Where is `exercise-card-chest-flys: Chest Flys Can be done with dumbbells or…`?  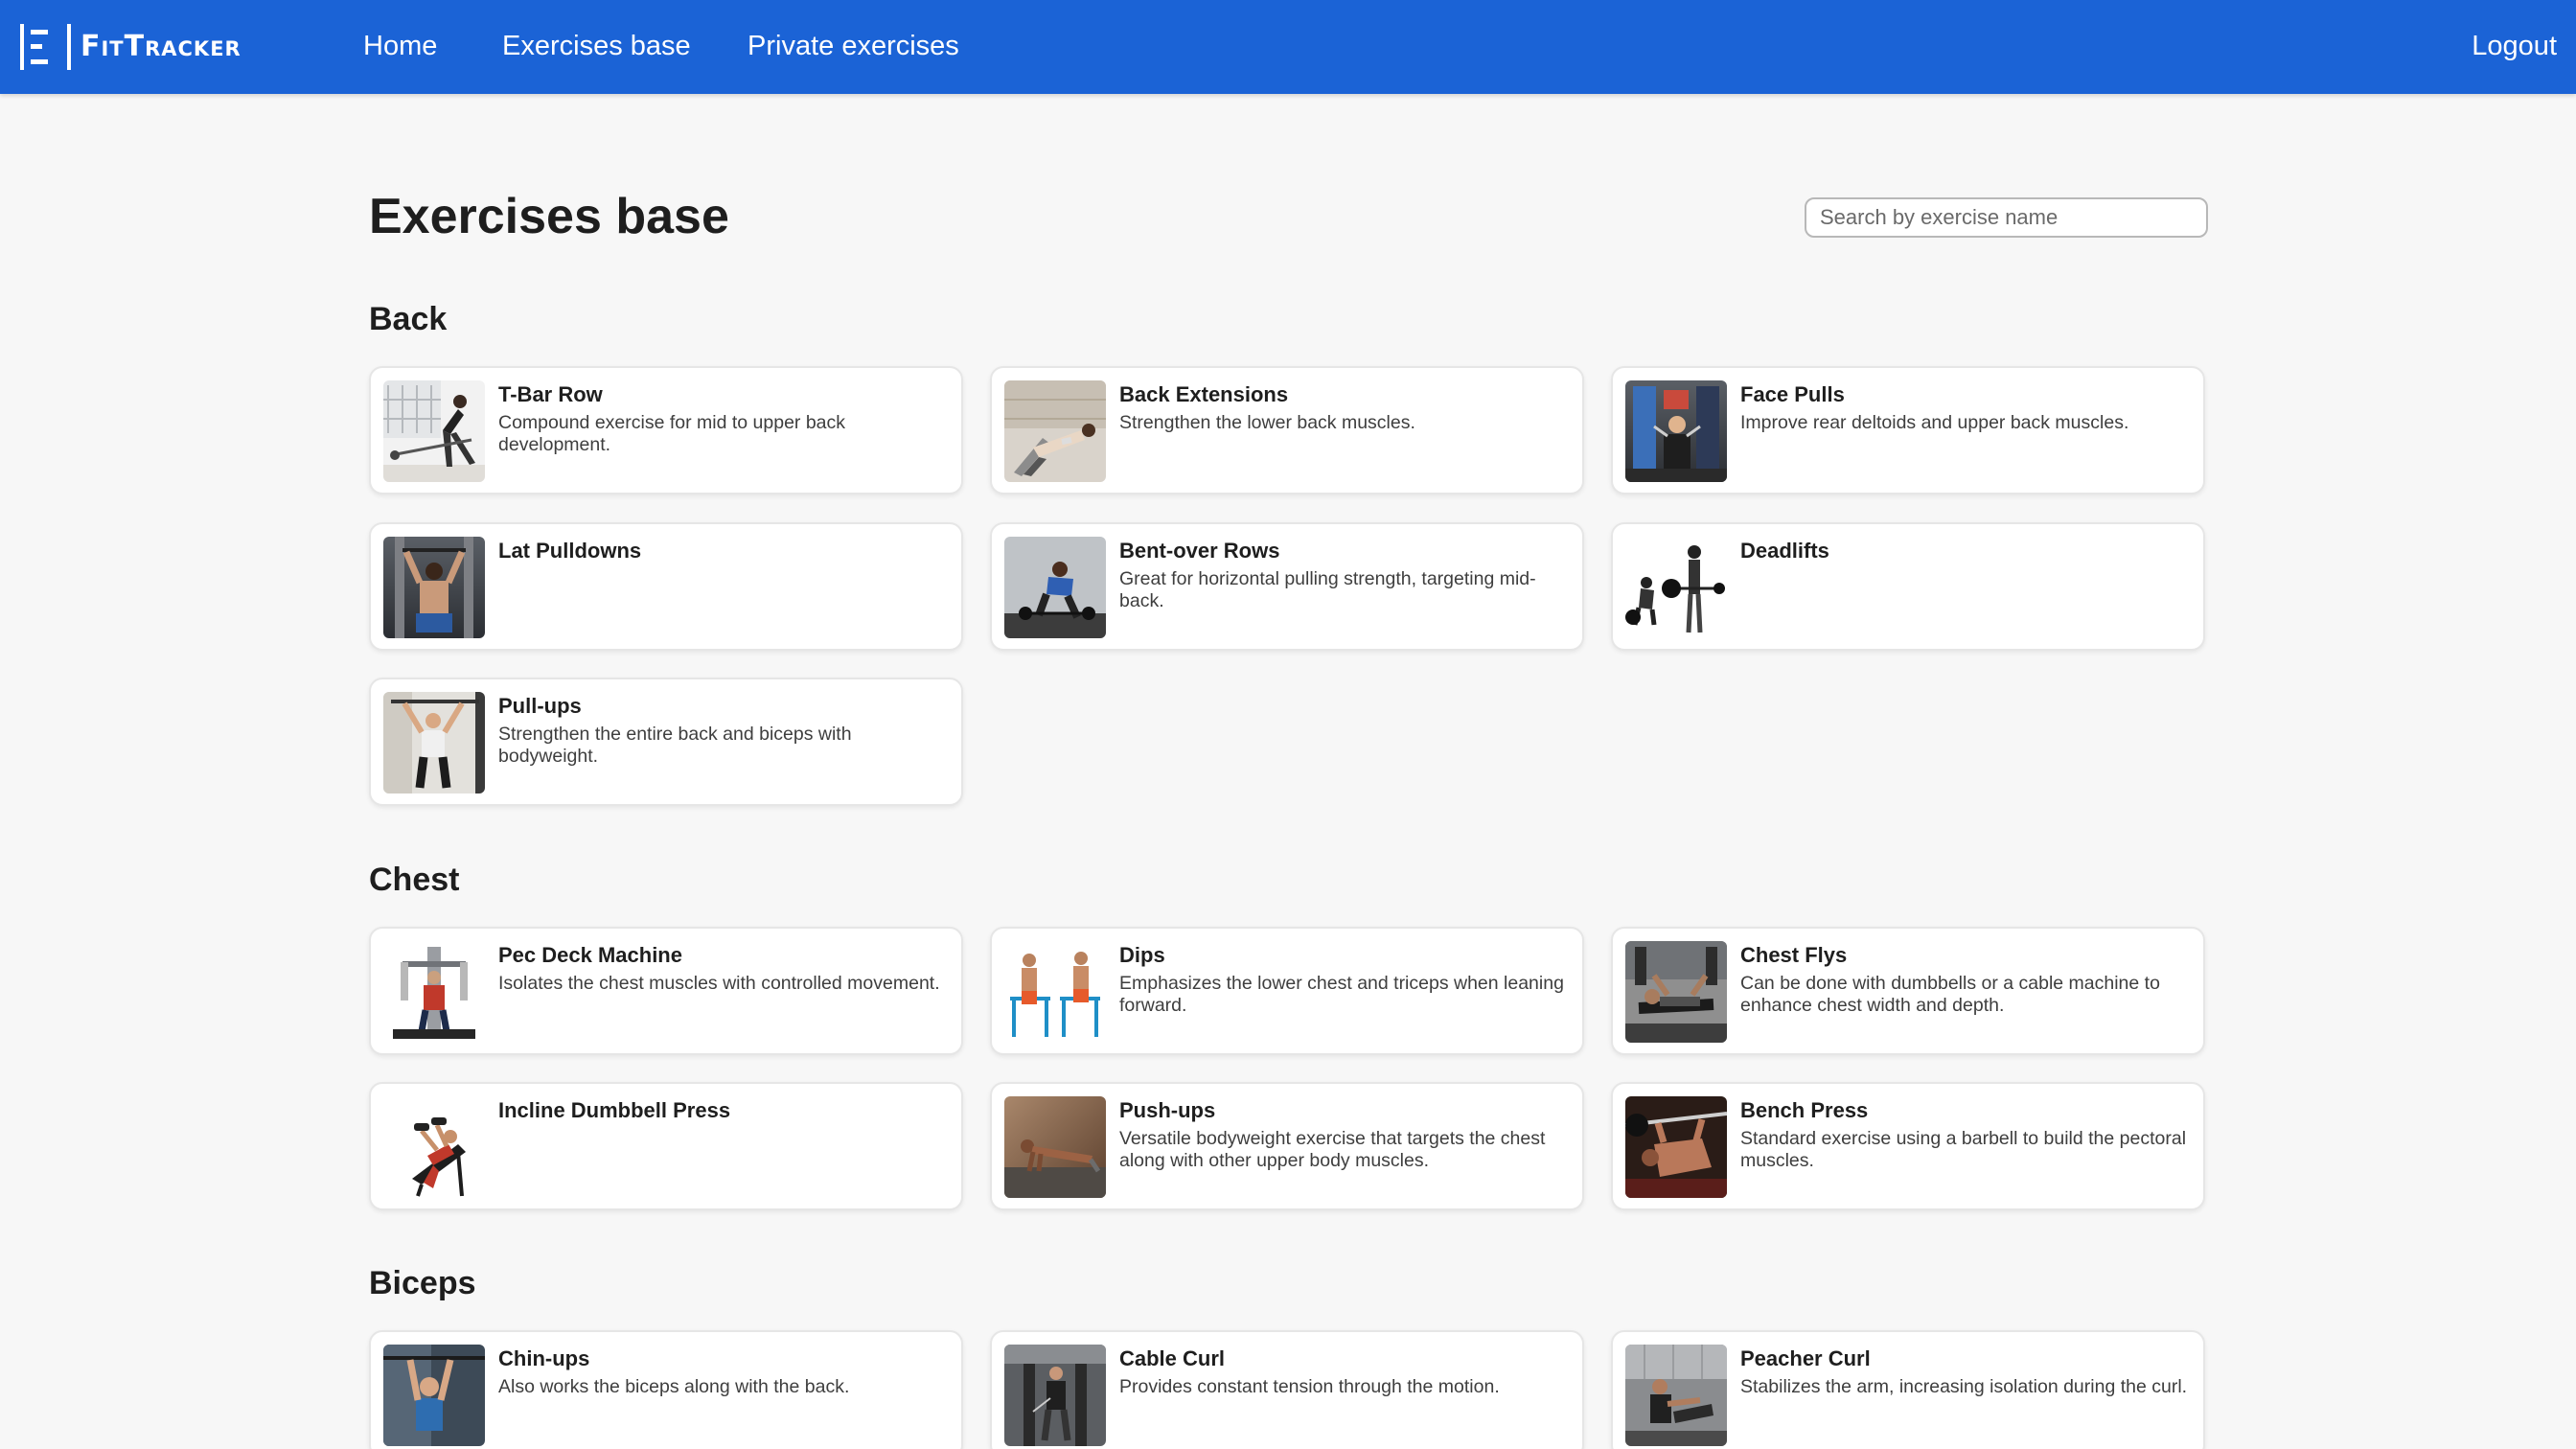
exercise-card-chest-flys: Chest Flys Can be done with dumbbells or… is located at coordinates (1908, 991).